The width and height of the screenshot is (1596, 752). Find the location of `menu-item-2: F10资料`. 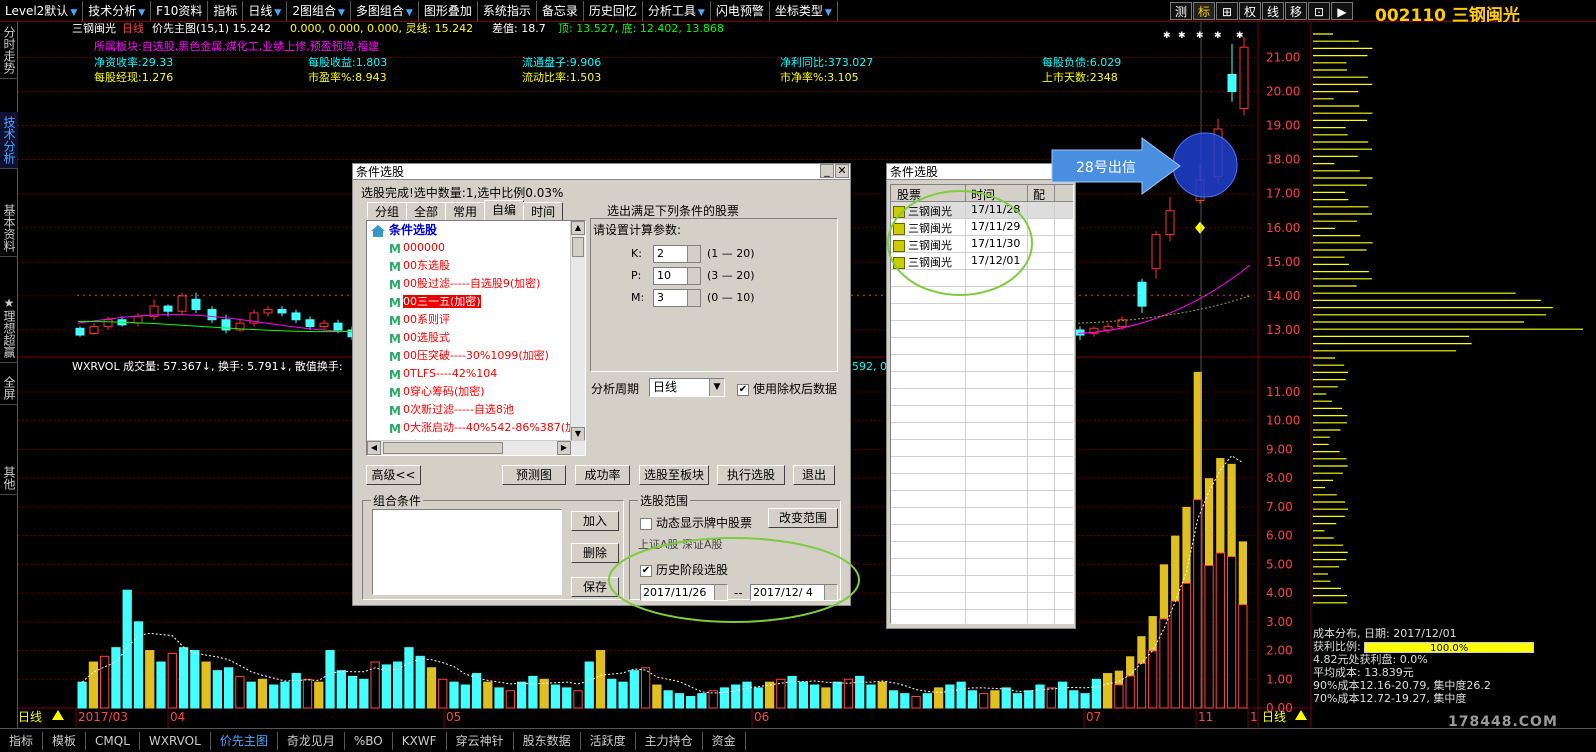

menu-item-2: F10资料 is located at coordinates (180, 10).